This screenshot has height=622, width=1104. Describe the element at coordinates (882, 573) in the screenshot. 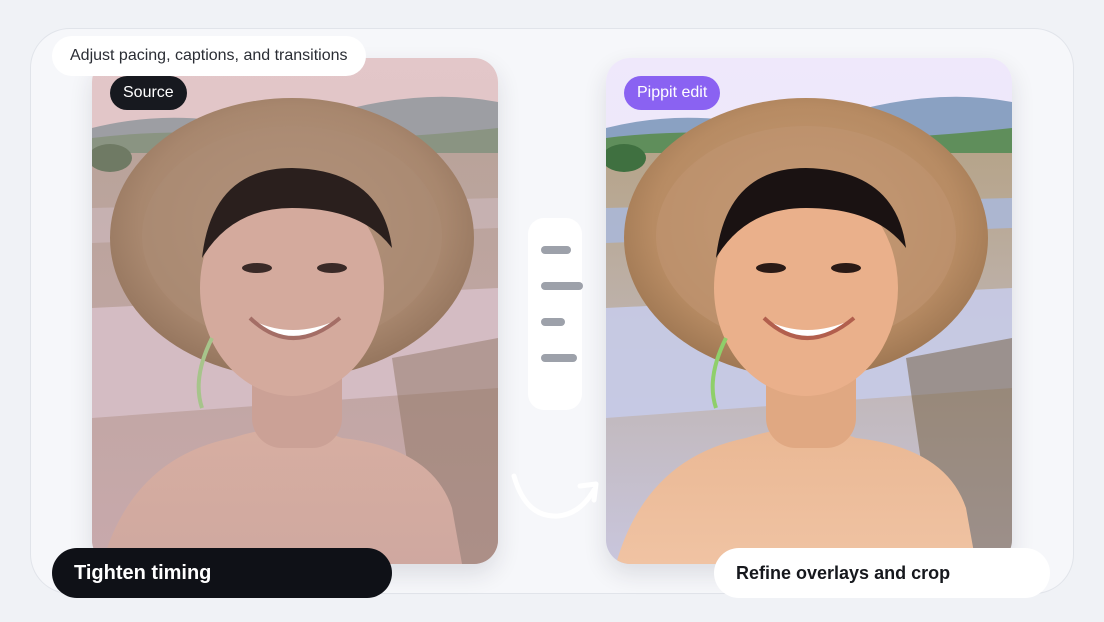

I see `refine-overlays-card: Refine overlays and crop` at that location.